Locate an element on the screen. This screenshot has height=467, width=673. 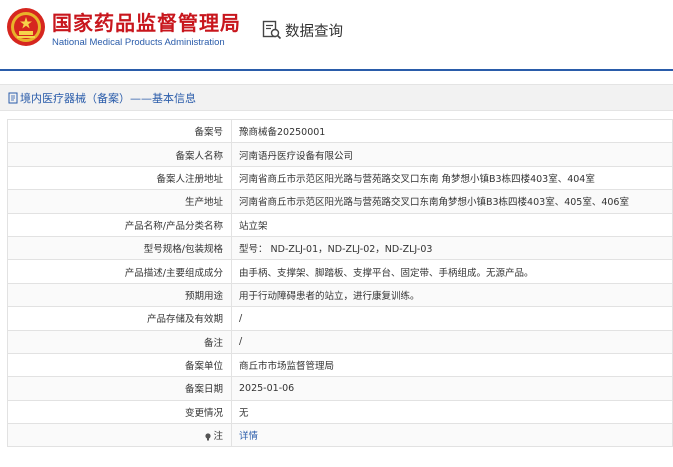
table-row: 产品存储及有效期 / is located at coordinates (340, 318).